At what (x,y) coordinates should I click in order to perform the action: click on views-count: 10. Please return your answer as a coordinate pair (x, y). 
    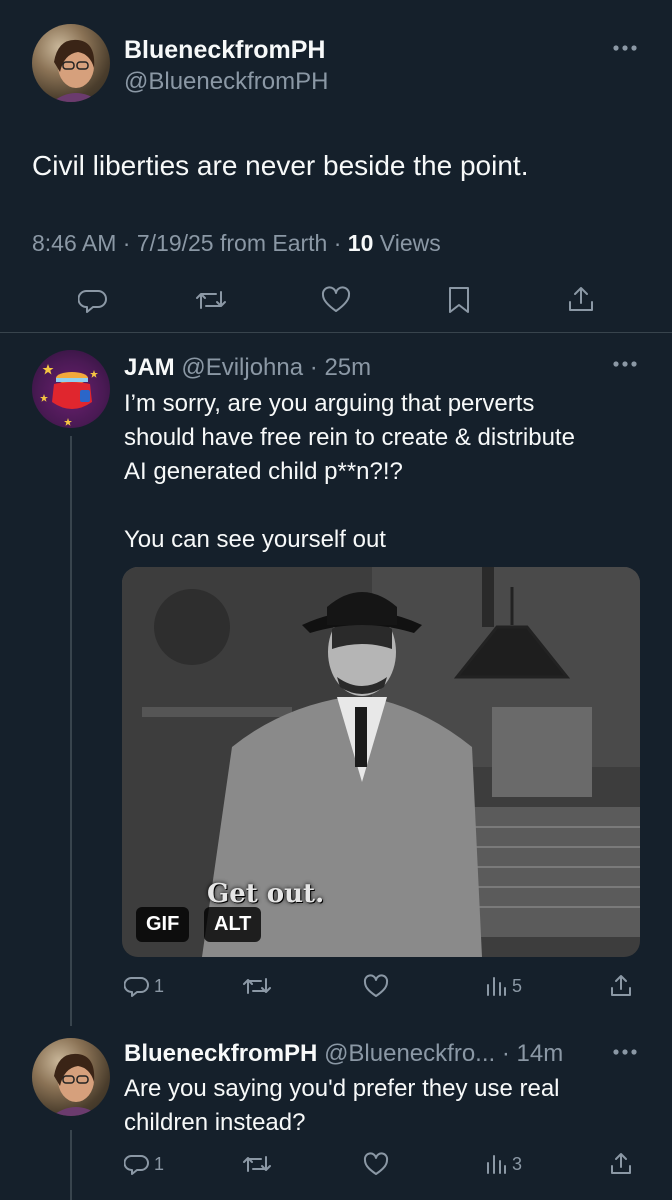
    Looking at the image, I should click on (360, 243).